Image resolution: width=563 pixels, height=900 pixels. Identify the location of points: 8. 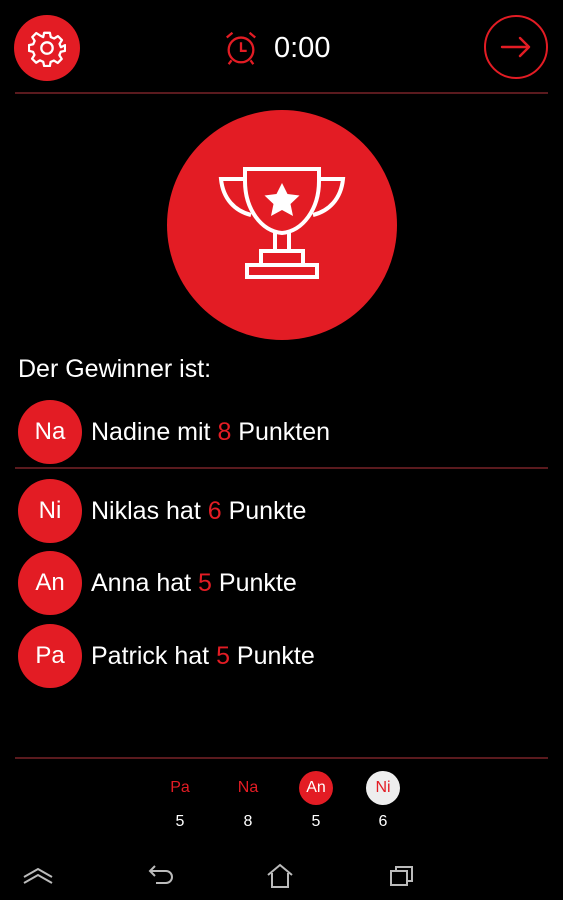
(224, 431).